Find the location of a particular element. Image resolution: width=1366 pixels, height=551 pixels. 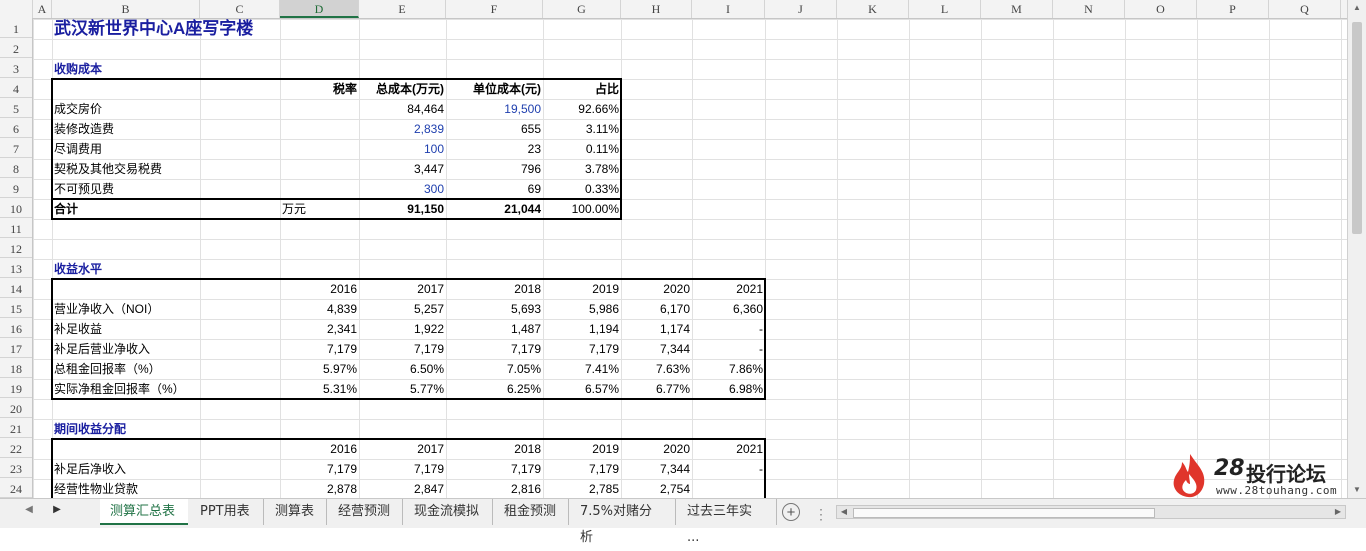

row-header-10: 10 is located at coordinates (16, 208).